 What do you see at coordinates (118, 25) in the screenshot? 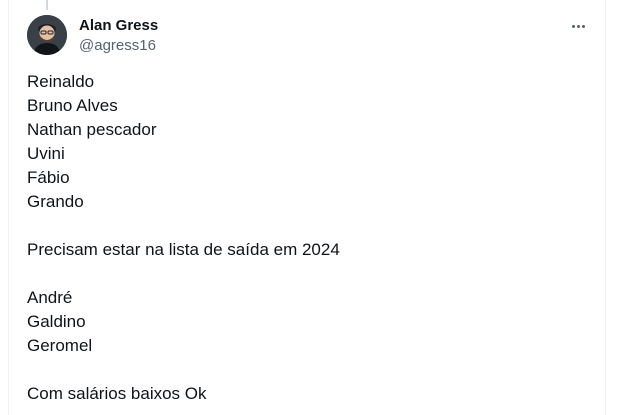
I see `author-name: Alan Gress` at bounding box center [118, 25].